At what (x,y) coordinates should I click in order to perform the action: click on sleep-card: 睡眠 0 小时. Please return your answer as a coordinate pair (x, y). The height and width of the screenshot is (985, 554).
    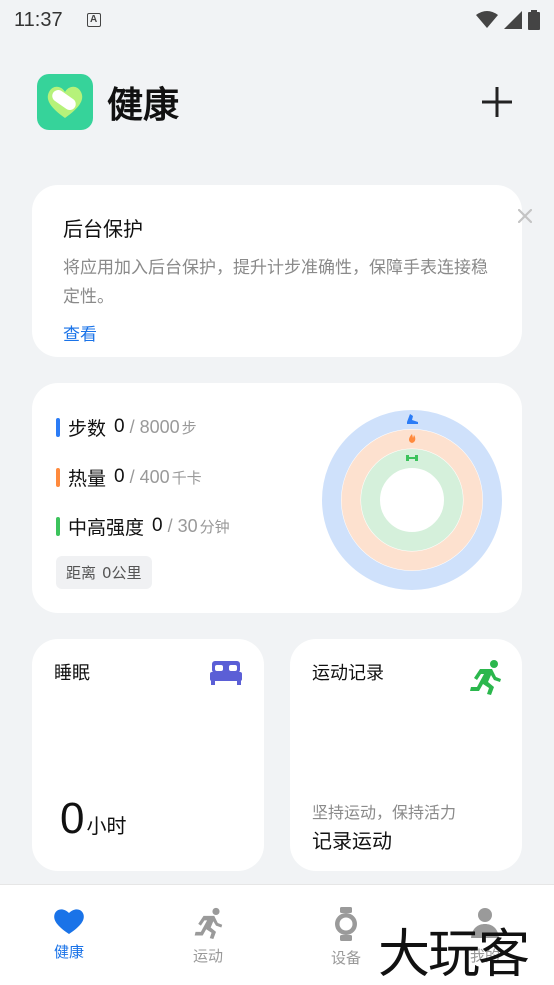
    Looking at the image, I should click on (148, 755).